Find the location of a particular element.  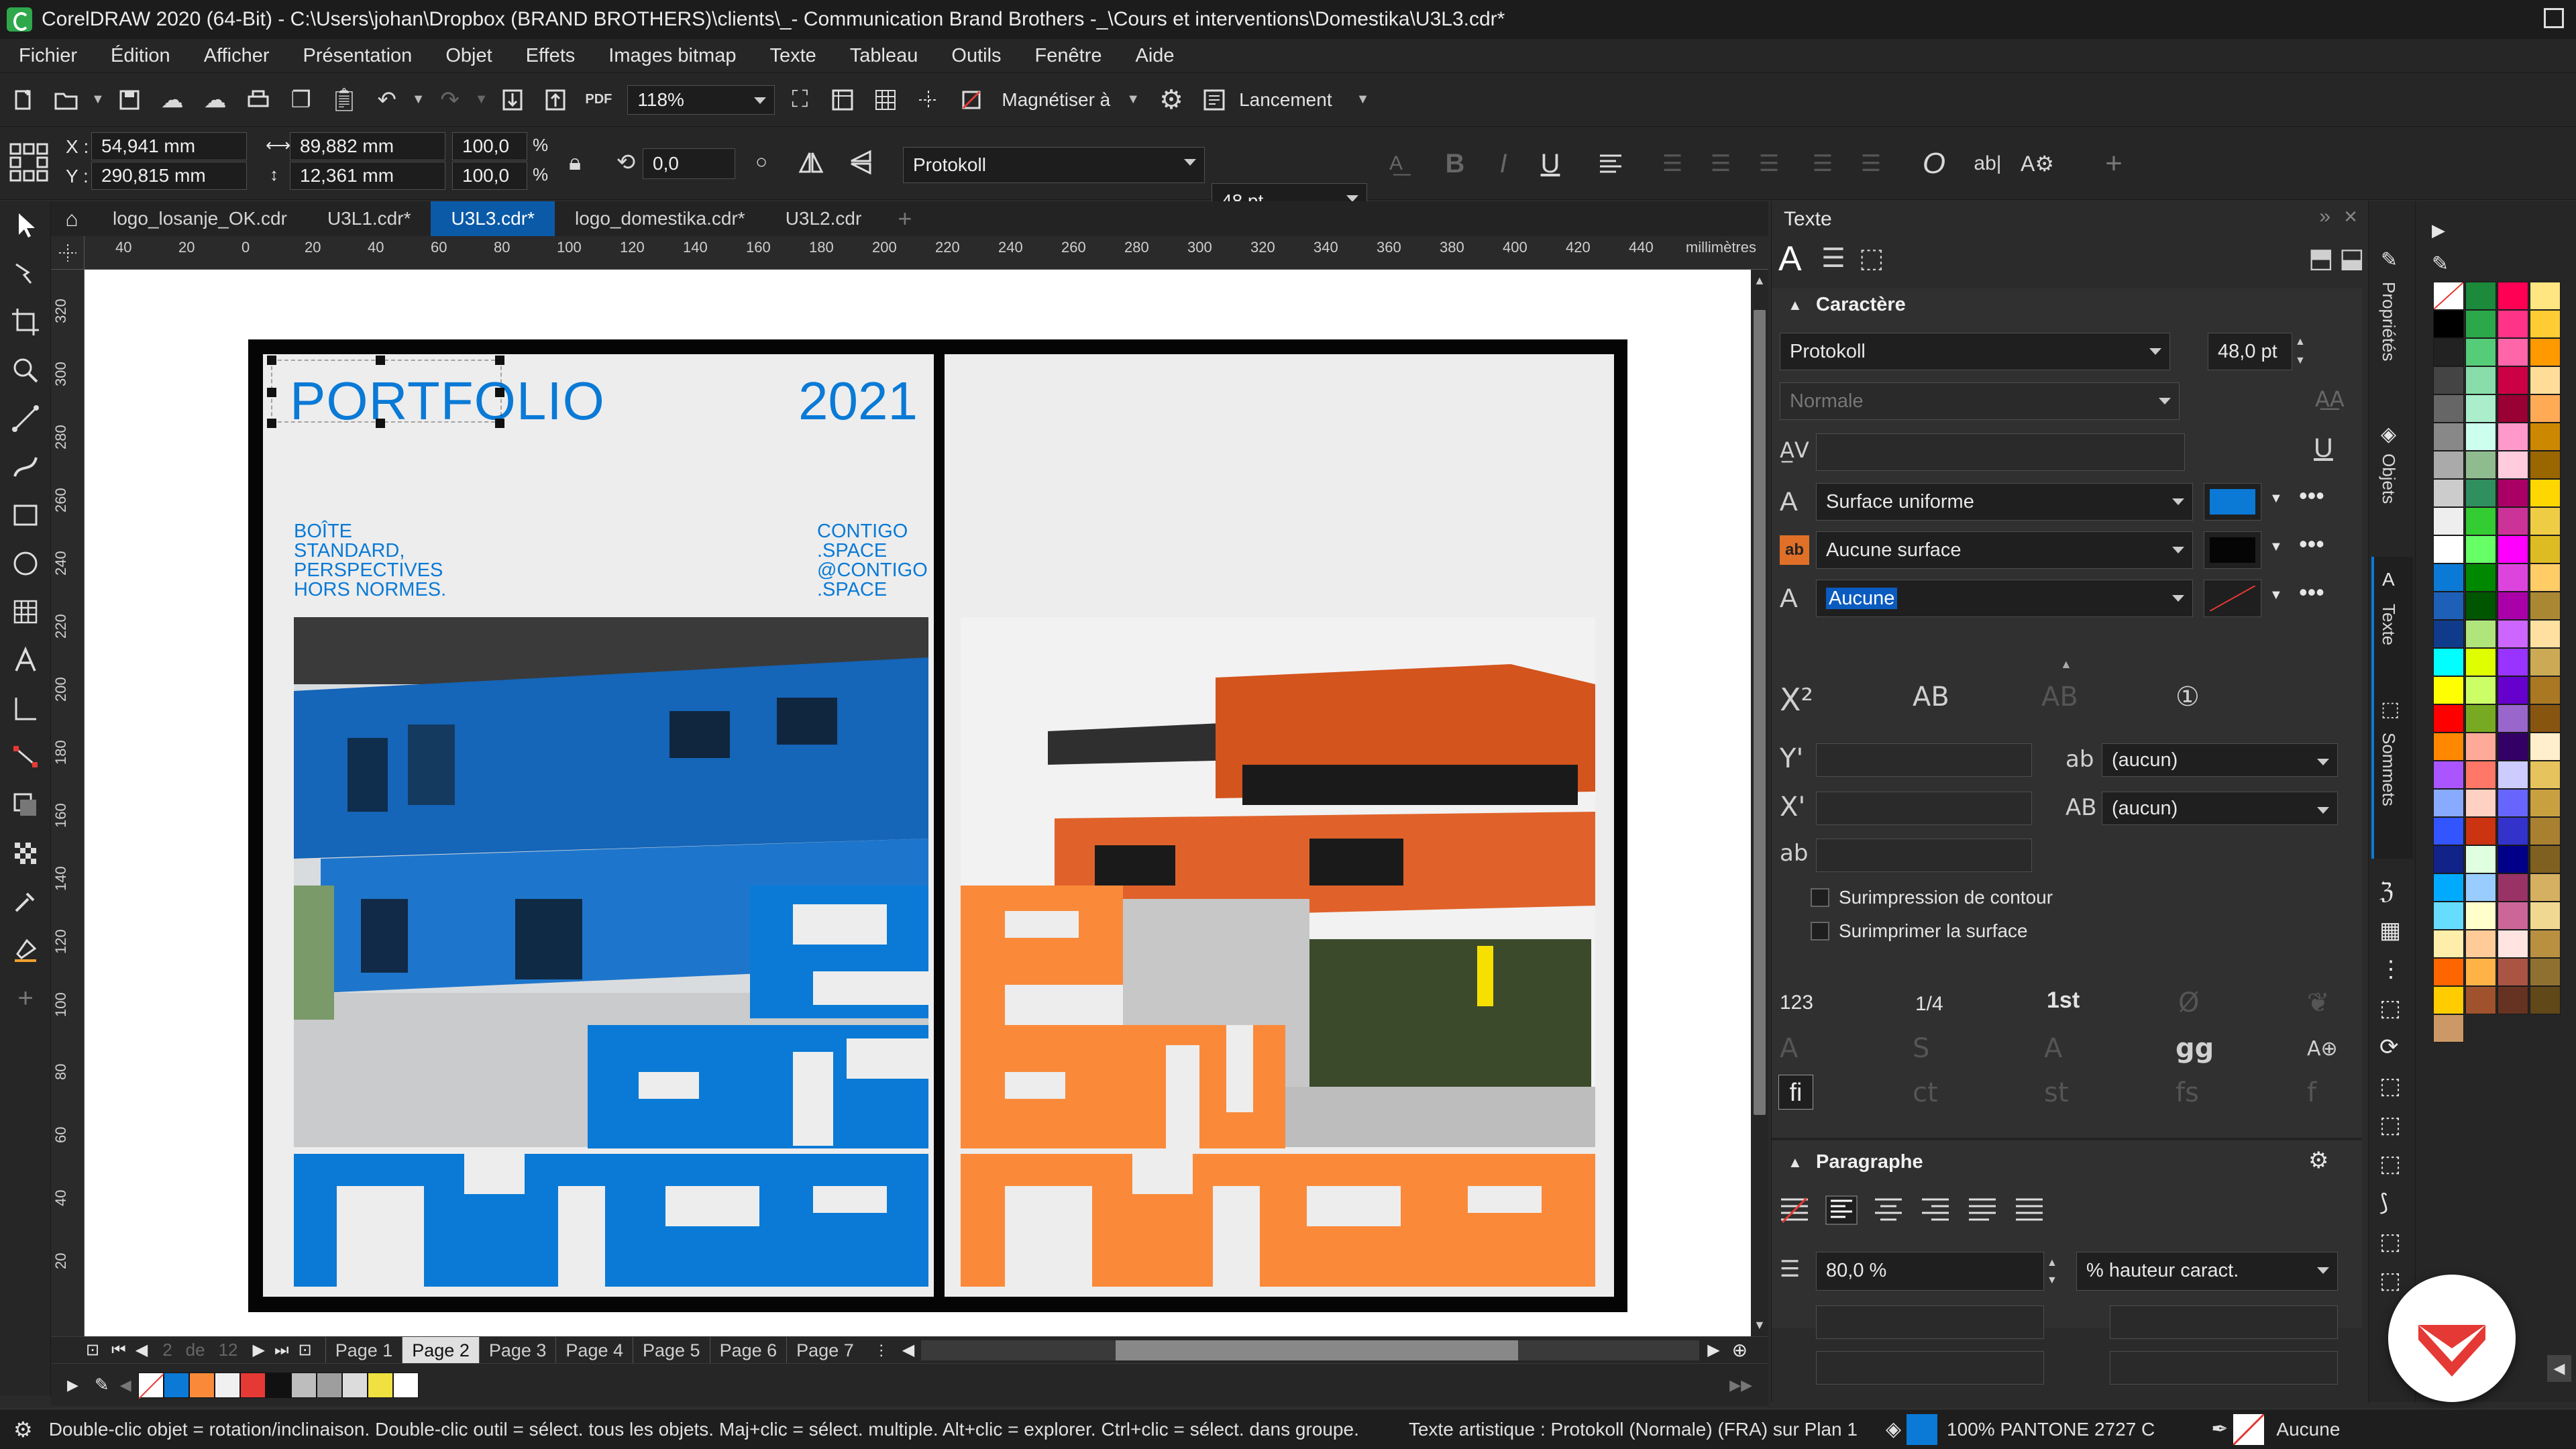

align-left-icon is located at coordinates (1841, 1210).